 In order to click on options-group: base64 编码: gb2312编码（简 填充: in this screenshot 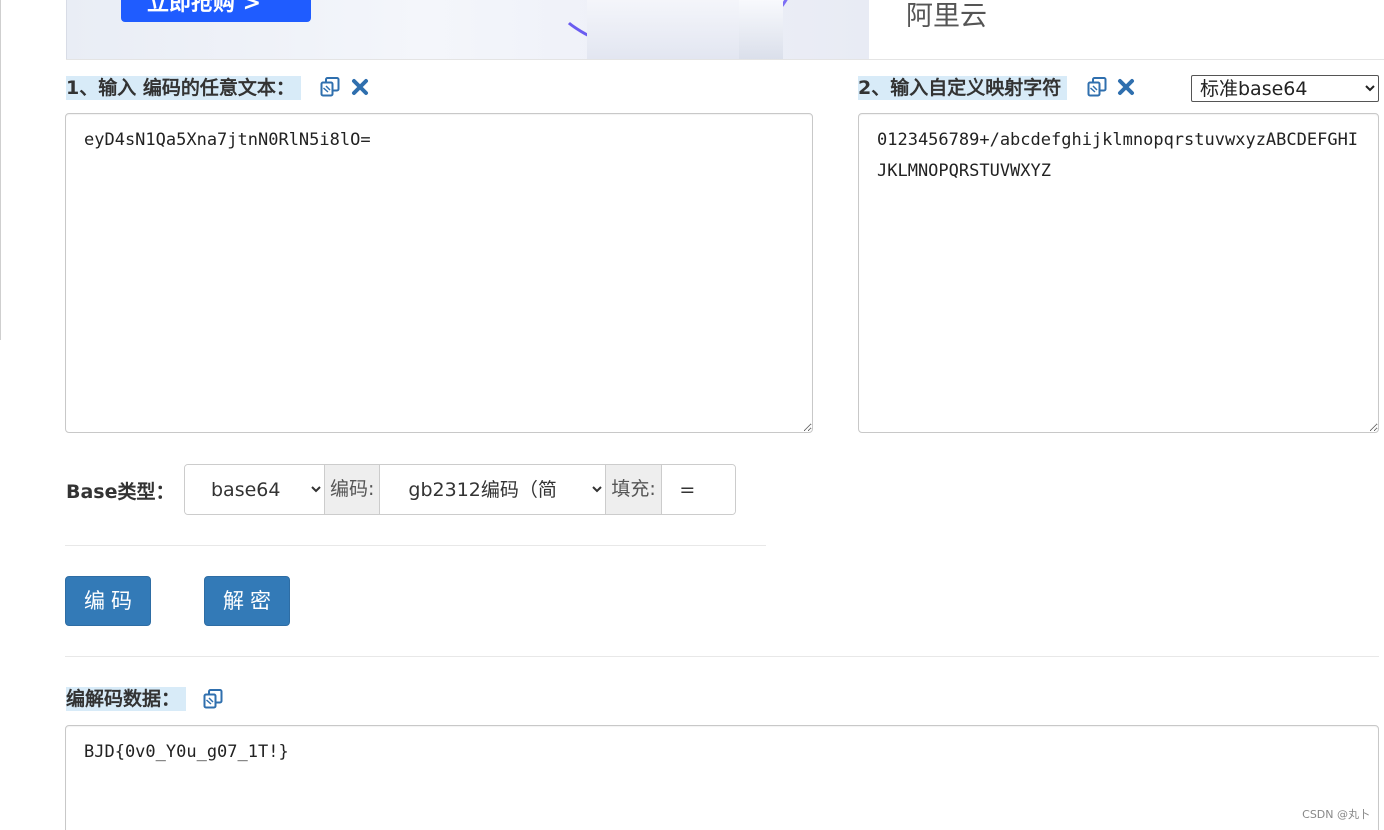, I will do `click(460, 489)`.